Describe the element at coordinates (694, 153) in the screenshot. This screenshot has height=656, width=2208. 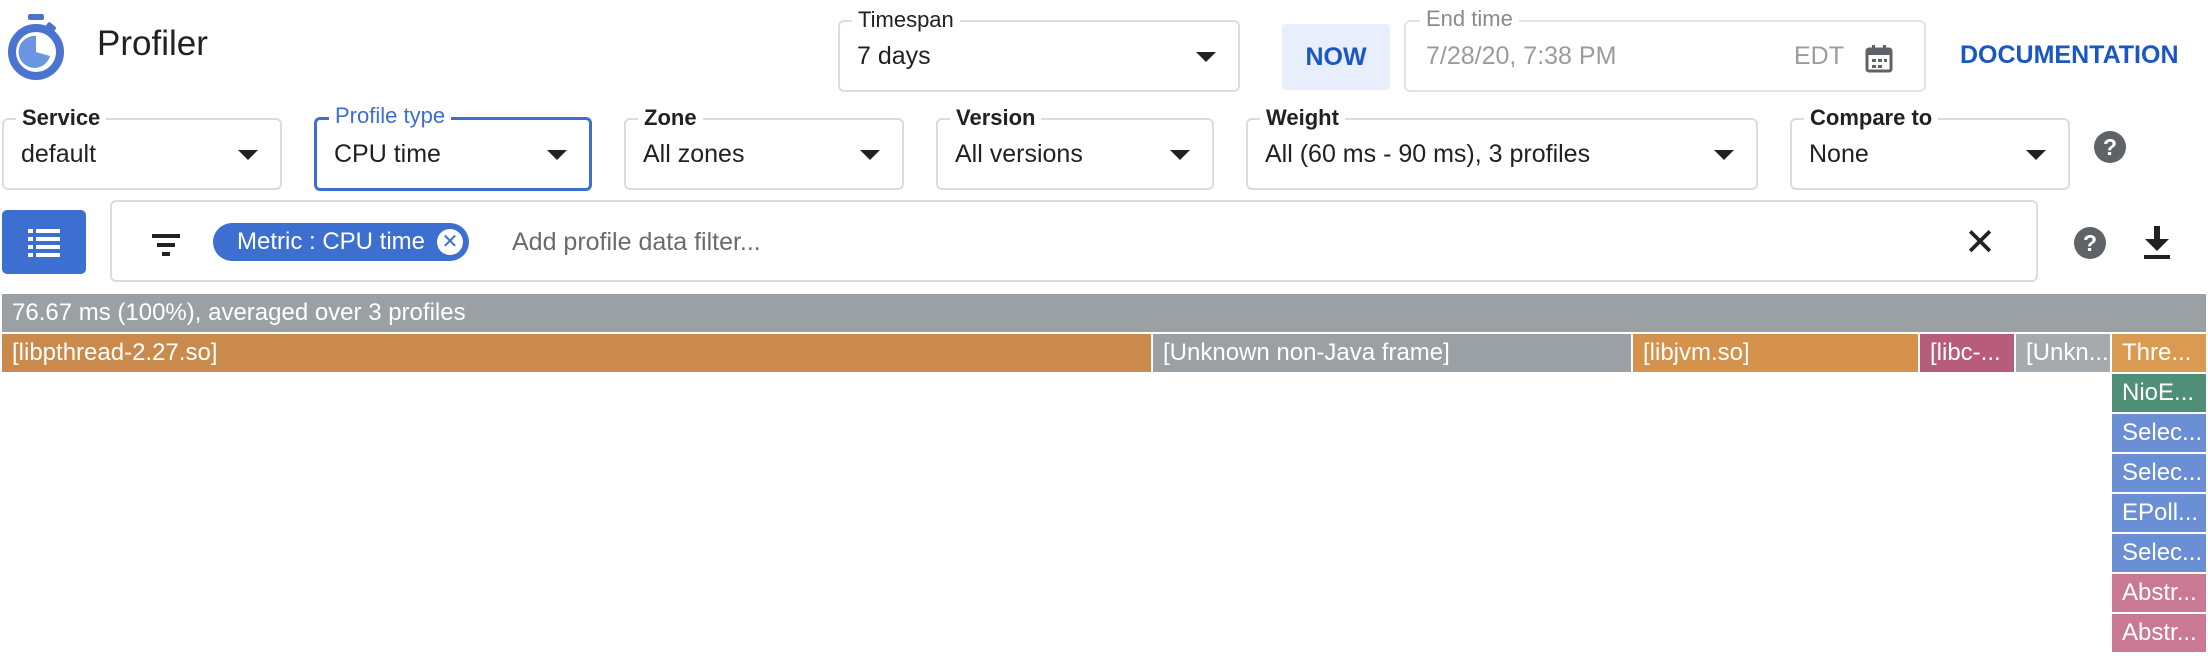
I see `zone-value: All zones` at that location.